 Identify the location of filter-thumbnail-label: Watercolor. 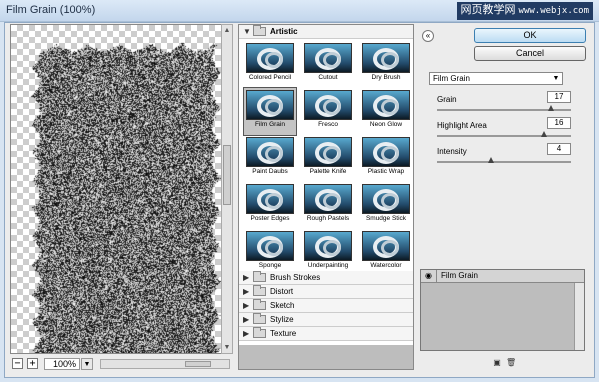
(386, 265).